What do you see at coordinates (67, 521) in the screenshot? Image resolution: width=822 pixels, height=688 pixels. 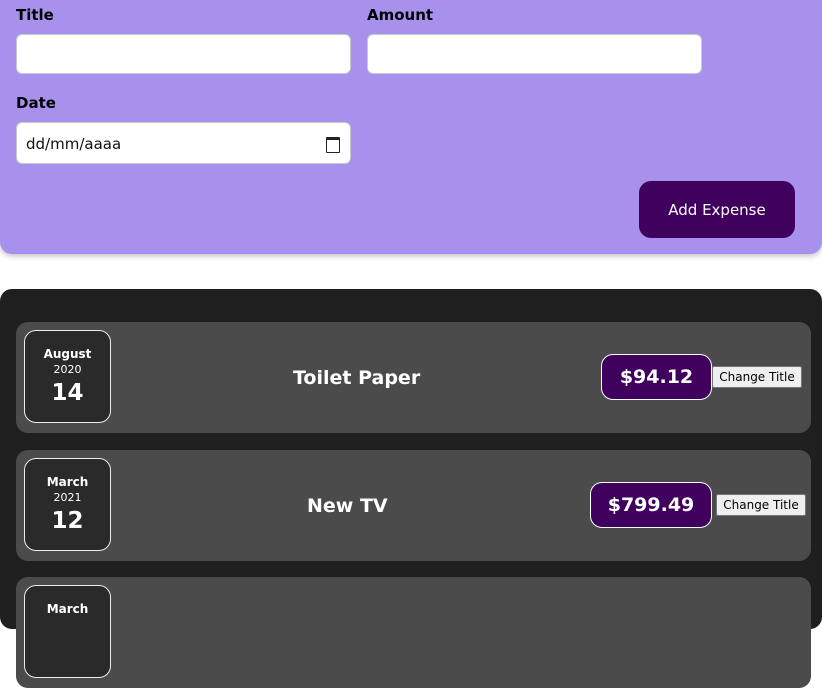 I see `expense-day: 12` at bounding box center [67, 521].